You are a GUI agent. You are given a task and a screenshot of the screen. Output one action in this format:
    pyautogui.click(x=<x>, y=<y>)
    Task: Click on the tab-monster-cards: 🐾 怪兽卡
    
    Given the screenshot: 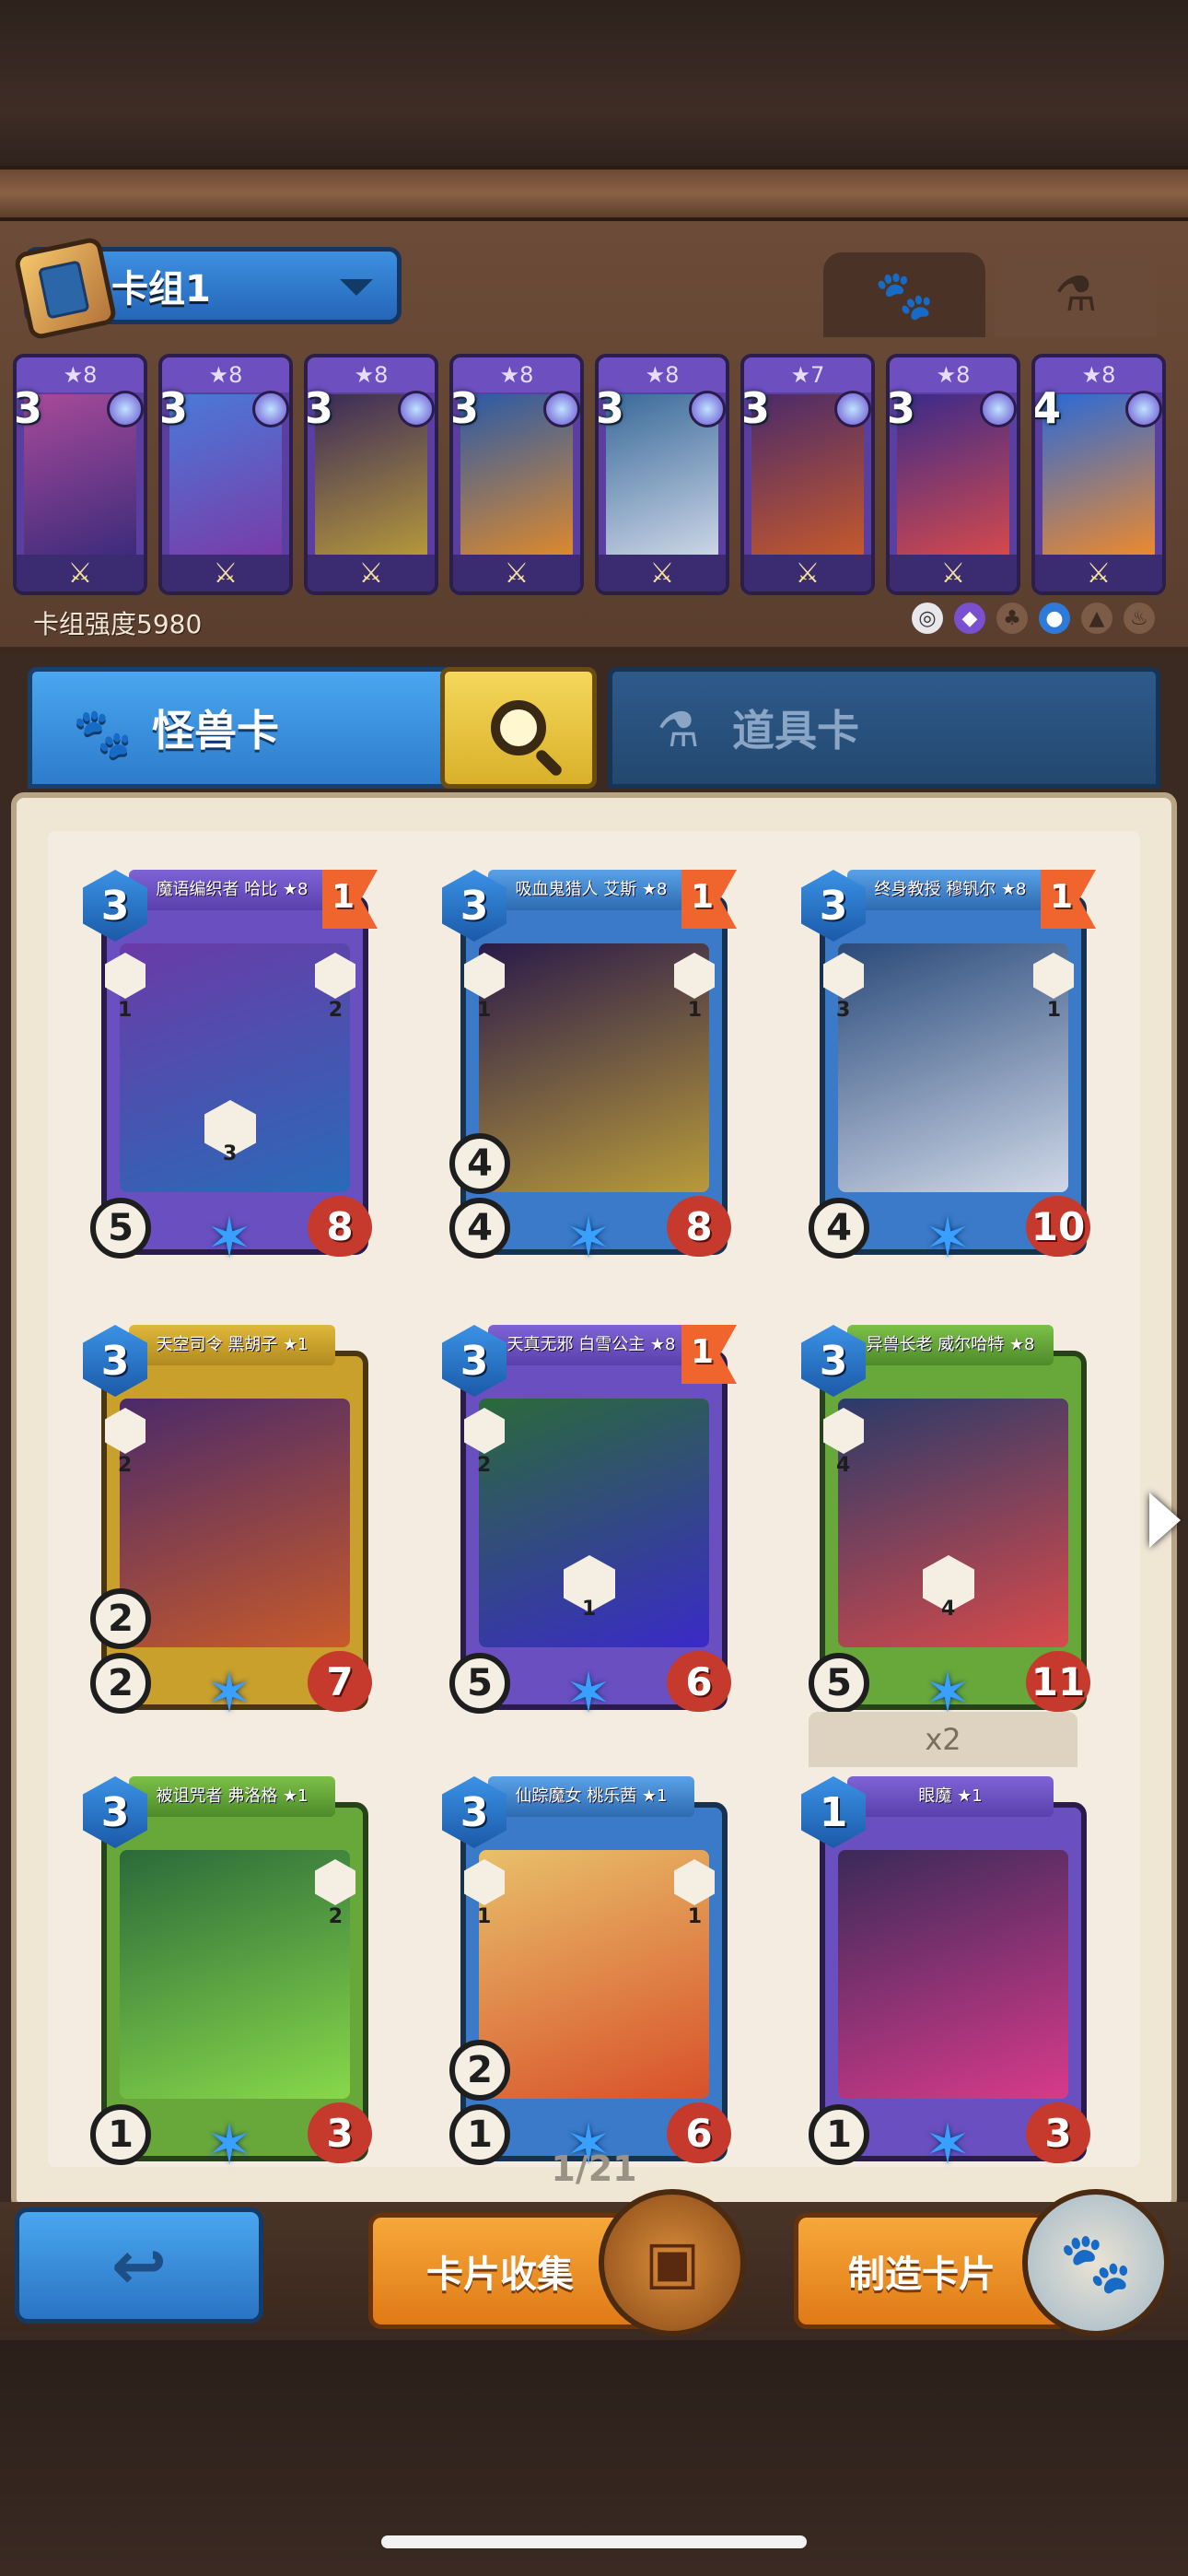 What is the action you would take?
    pyautogui.click(x=244, y=728)
    